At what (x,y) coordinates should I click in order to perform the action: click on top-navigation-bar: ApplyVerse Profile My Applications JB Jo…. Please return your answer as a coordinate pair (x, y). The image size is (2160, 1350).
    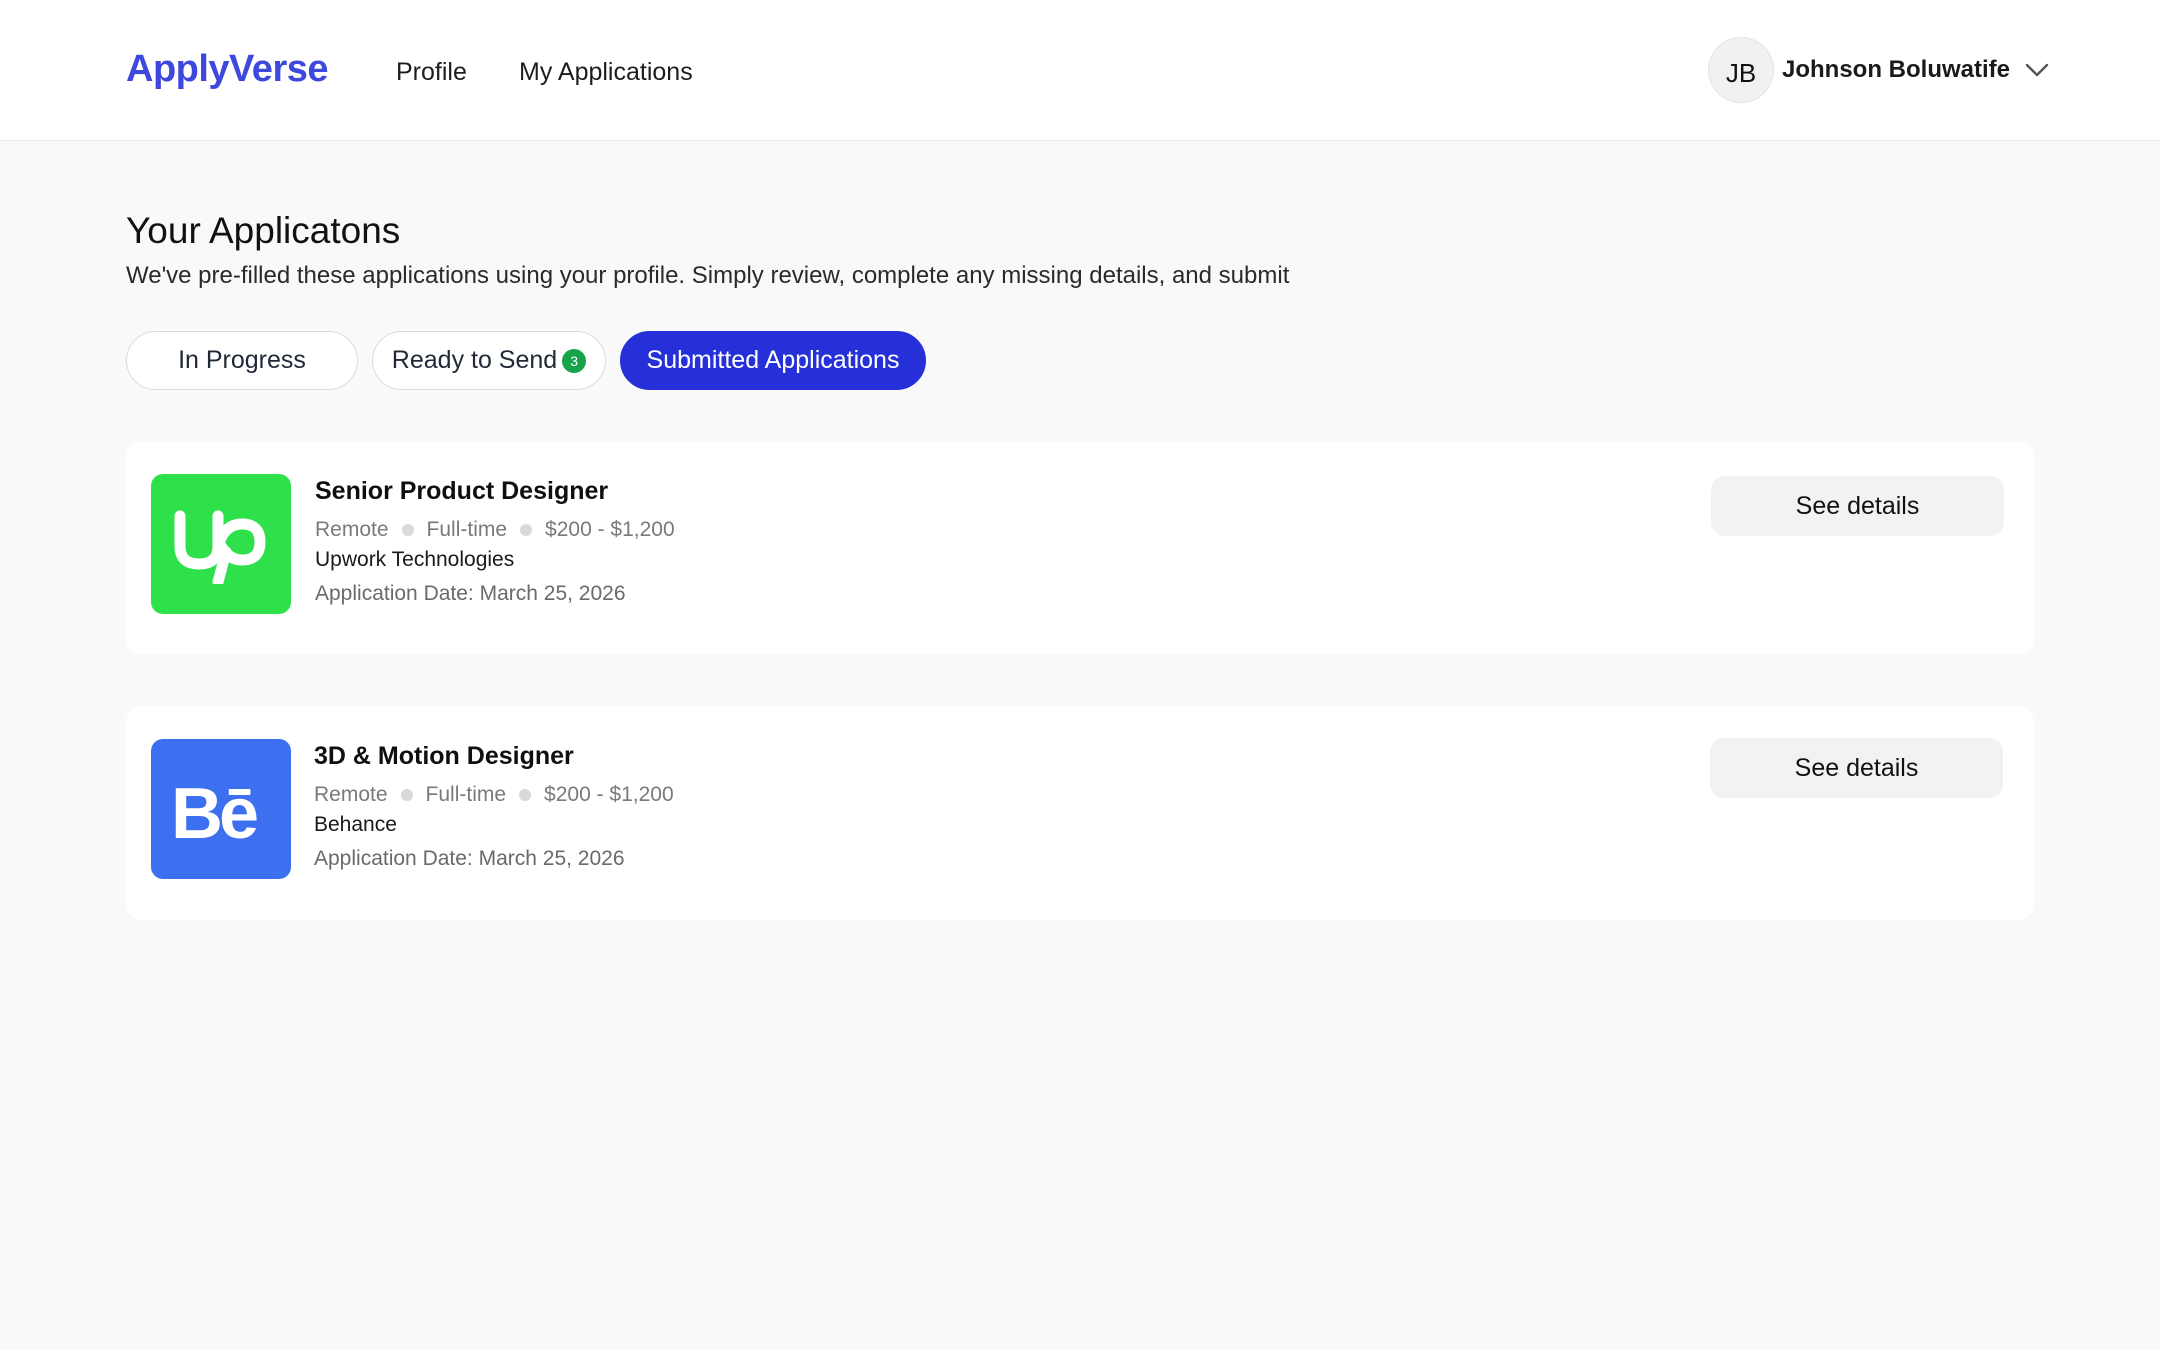
    Looking at the image, I should click on (1080, 70).